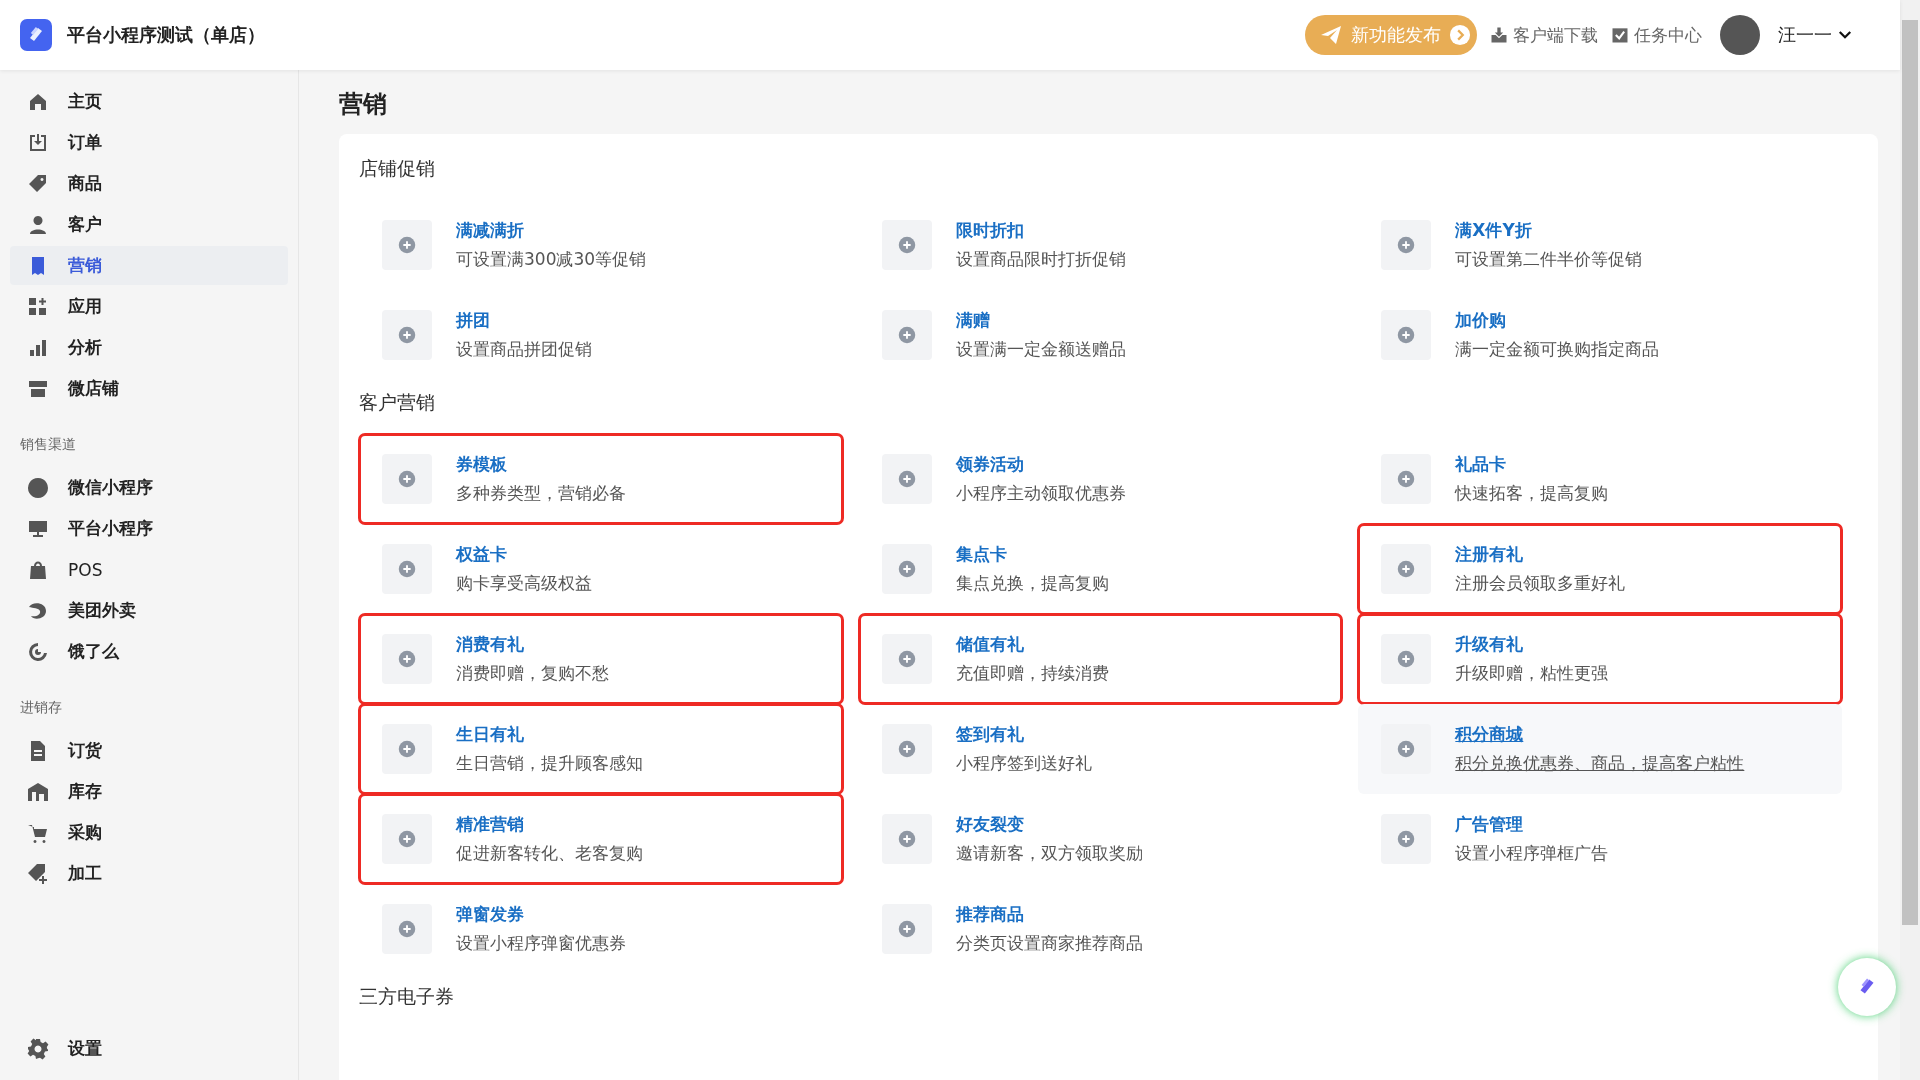 The width and height of the screenshot is (1920, 1080). Describe the element at coordinates (524, 349) in the screenshot. I see `feature-description: 设置商品拼团促销` at that location.